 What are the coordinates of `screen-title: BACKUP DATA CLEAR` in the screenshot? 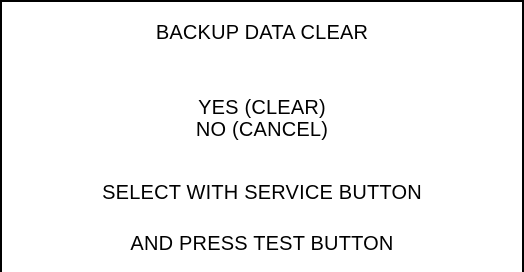 It's located at (262, 33).